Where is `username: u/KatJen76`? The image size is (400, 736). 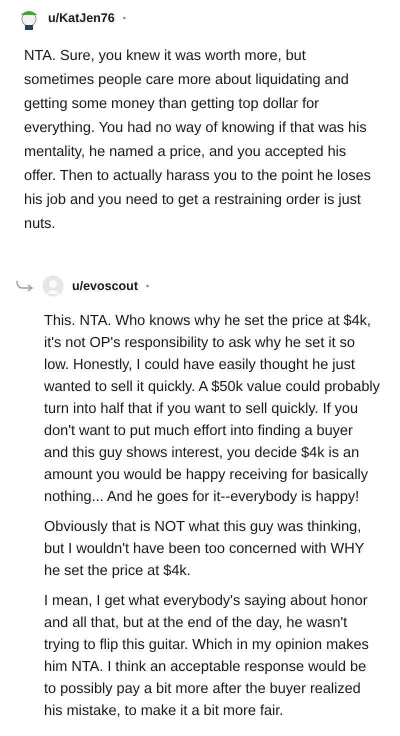 username: u/KatJen76 is located at coordinates (81, 18).